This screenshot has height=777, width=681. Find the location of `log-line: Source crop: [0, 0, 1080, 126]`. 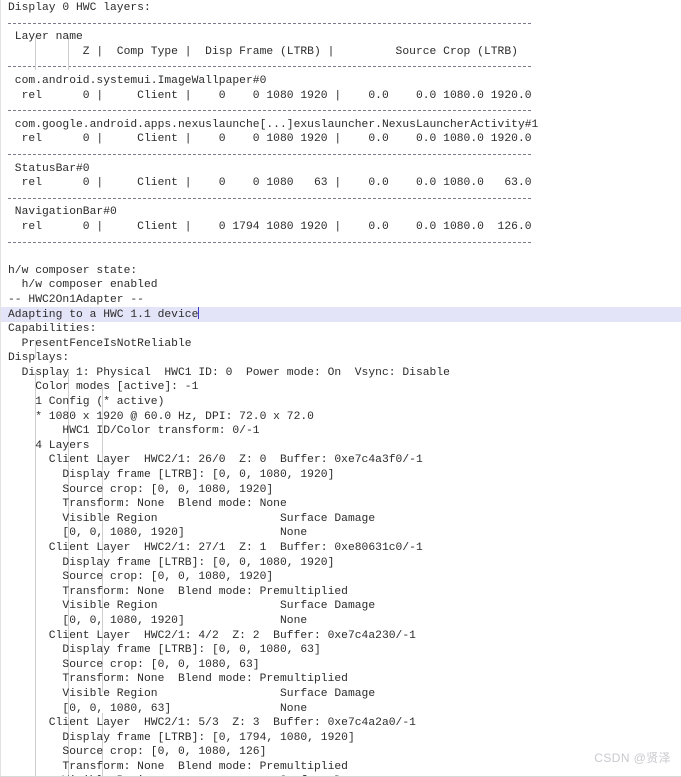

log-line: Source crop: [0, 0, 1080, 126] is located at coordinates (340, 752).